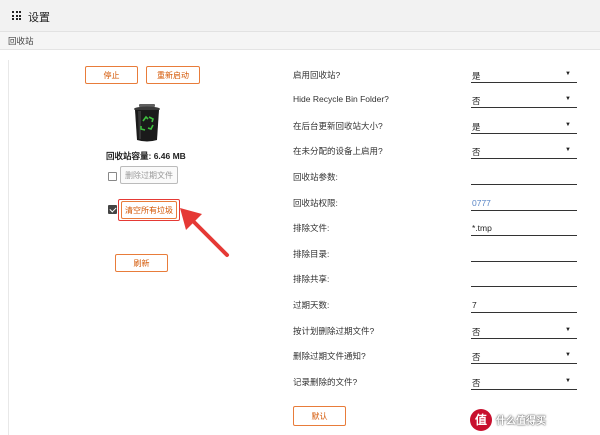  I want to click on stop-button: 停止, so click(111, 75).